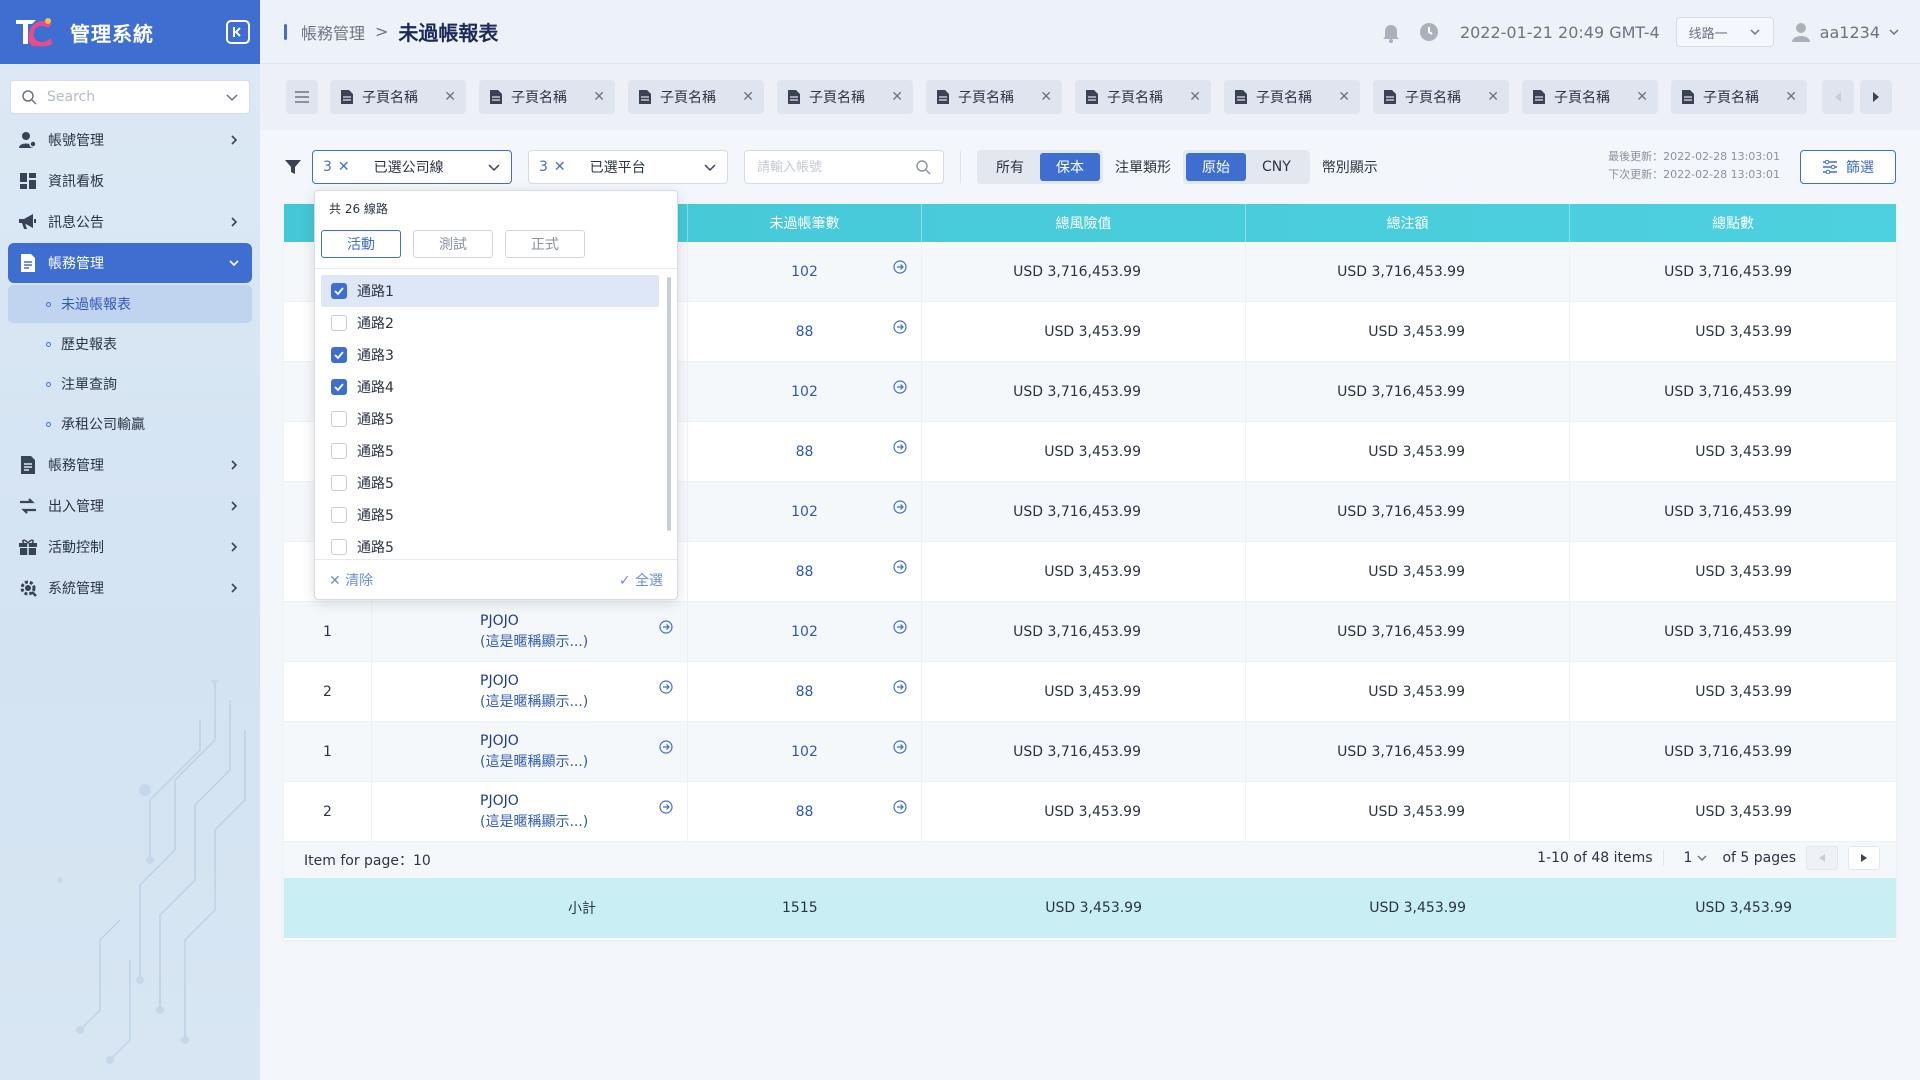 The image size is (1920, 1080). I want to click on sidebar-item-account: 帳號管理, so click(130, 140).